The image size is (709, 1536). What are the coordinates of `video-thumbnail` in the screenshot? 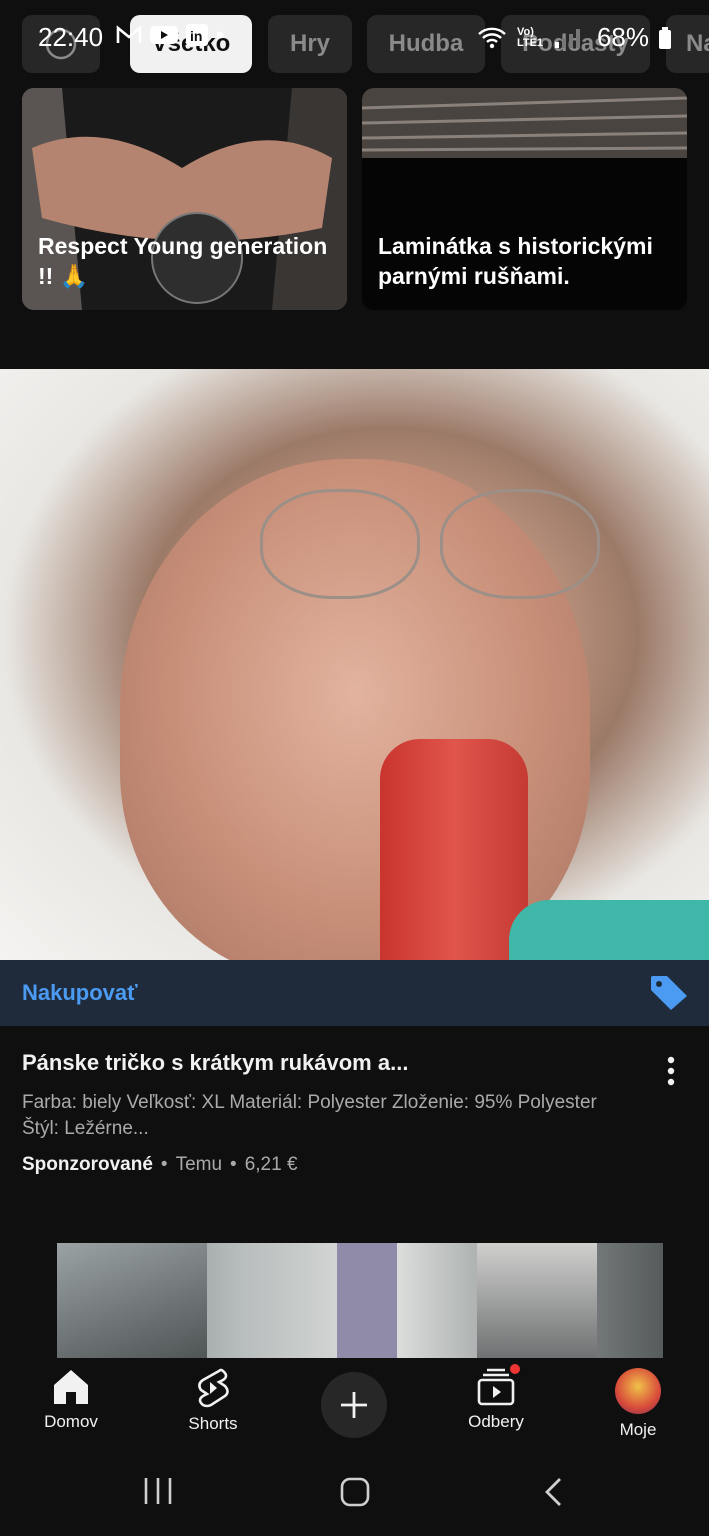 It's located at (360, 1300).